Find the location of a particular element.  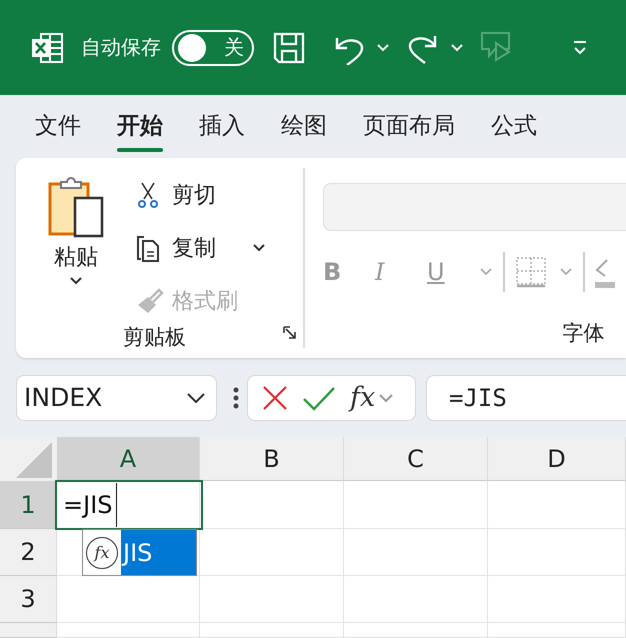

ribbon-tab: 文件 is located at coordinates (58, 125).